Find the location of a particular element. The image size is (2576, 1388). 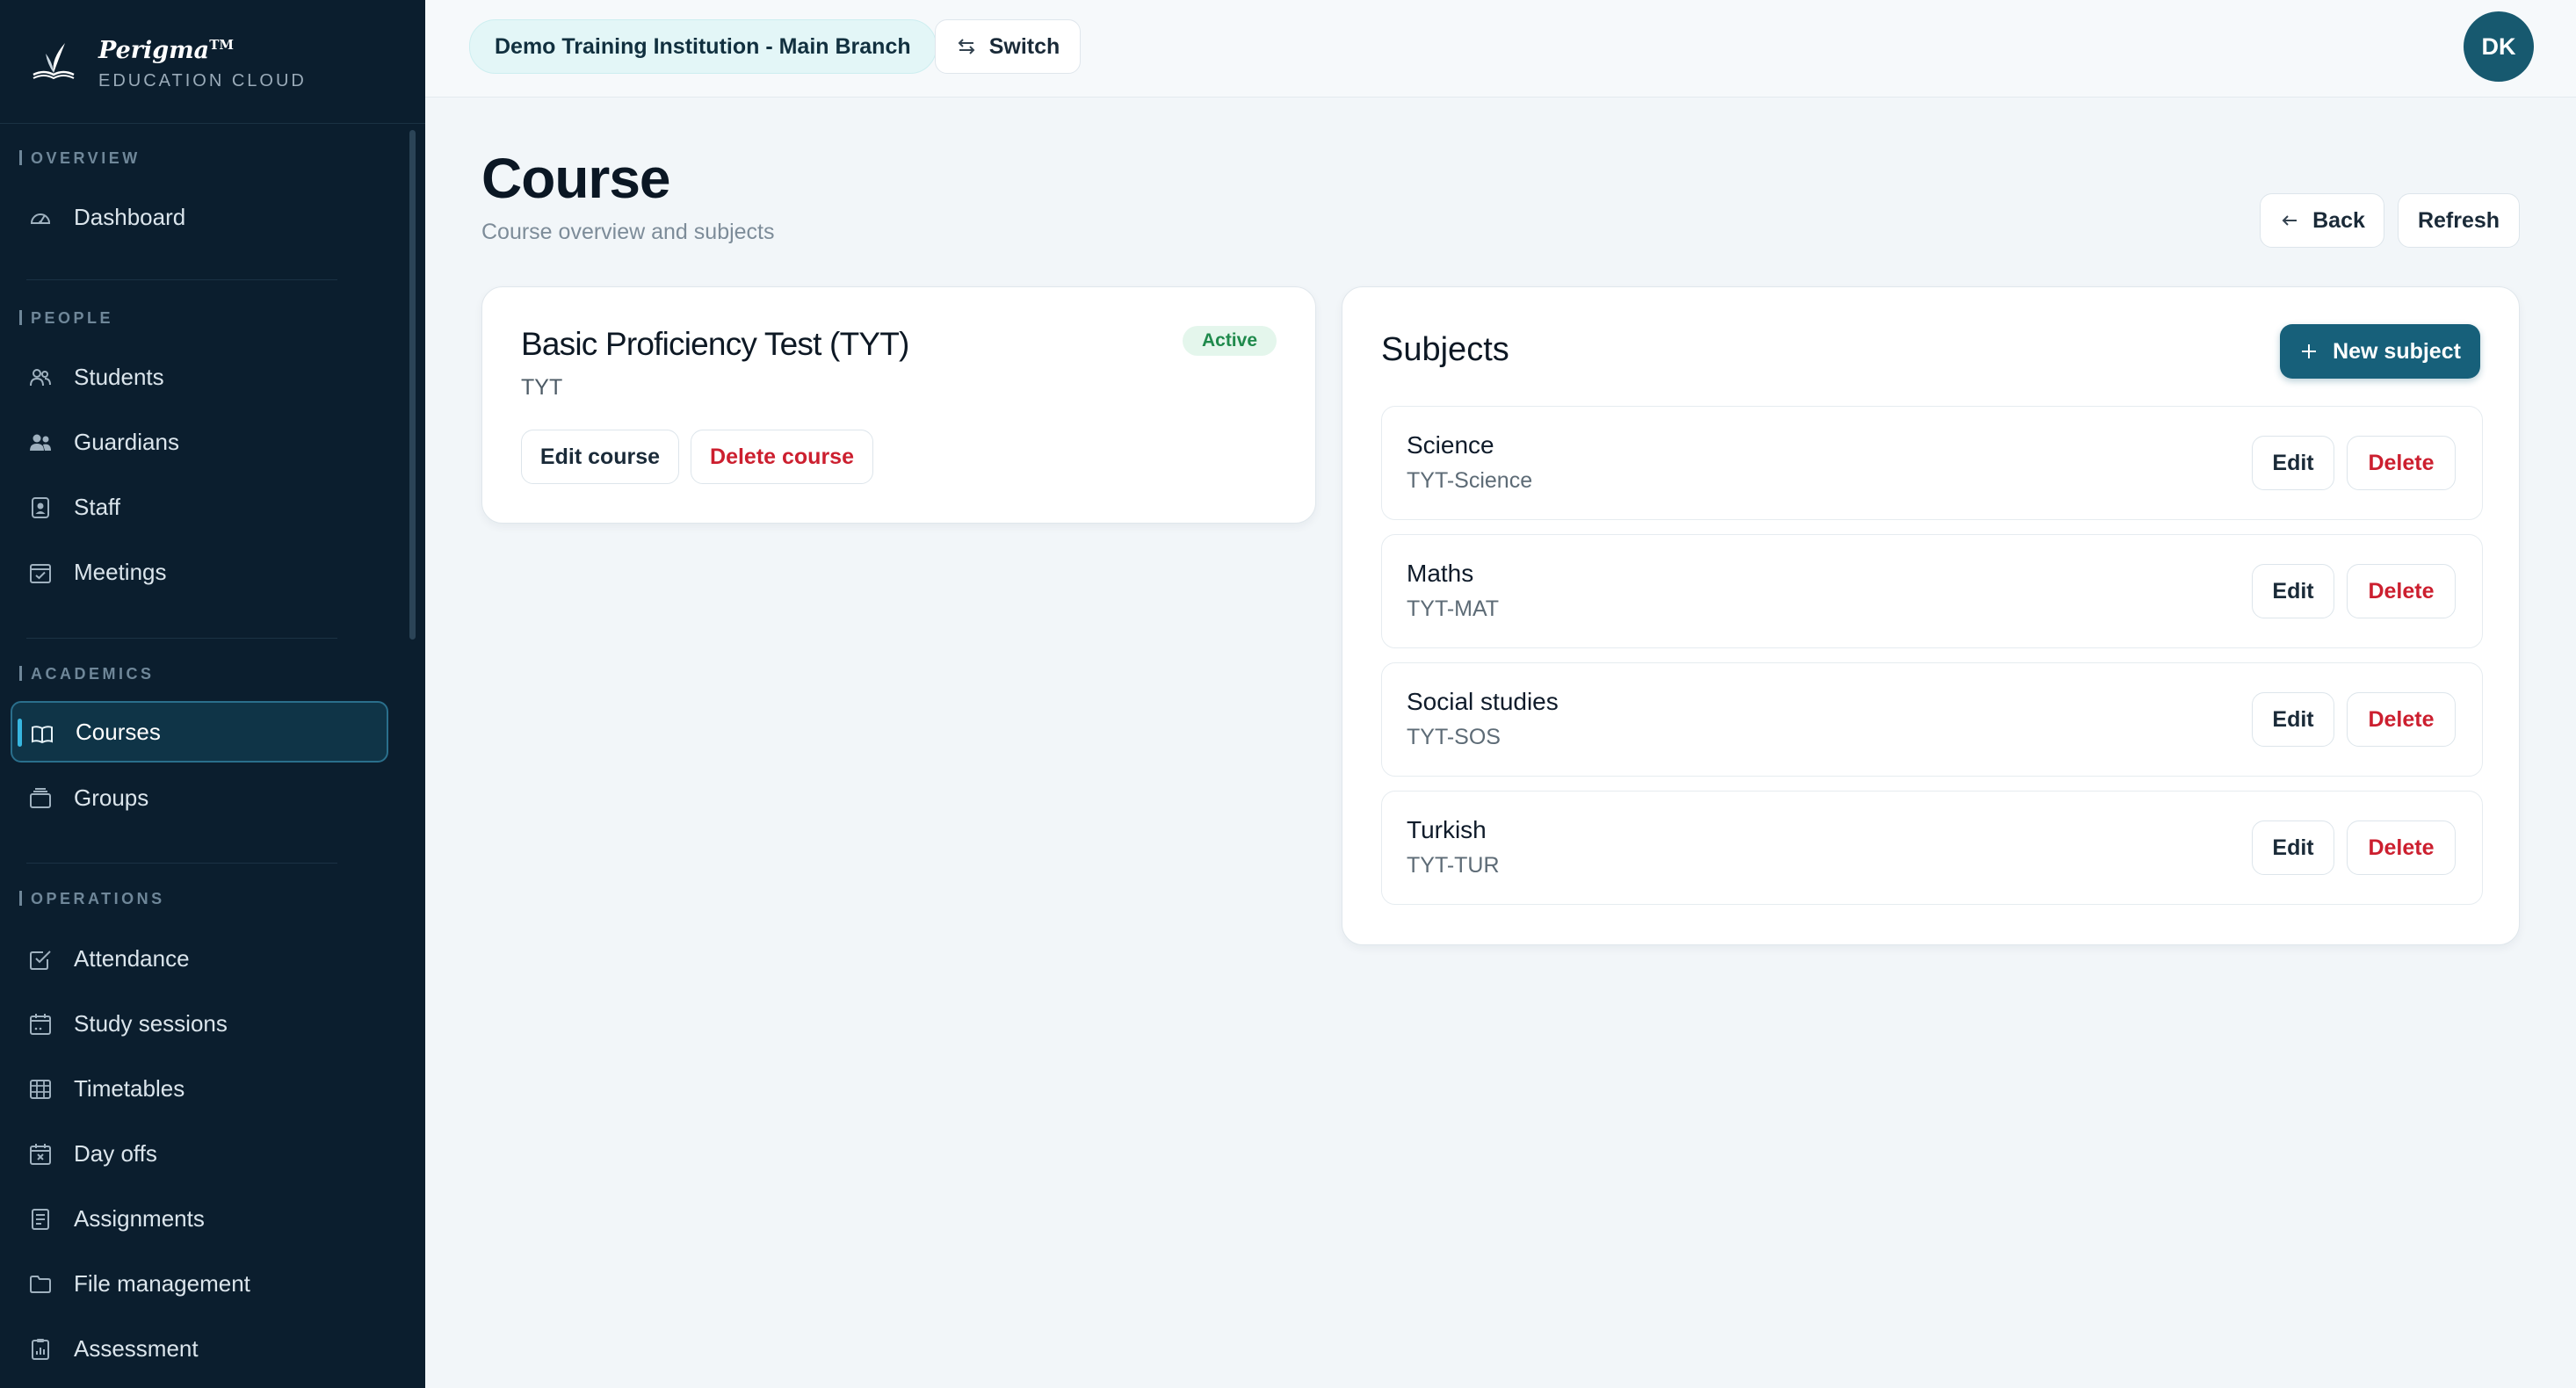

calendar-icon is located at coordinates (40, 1024).